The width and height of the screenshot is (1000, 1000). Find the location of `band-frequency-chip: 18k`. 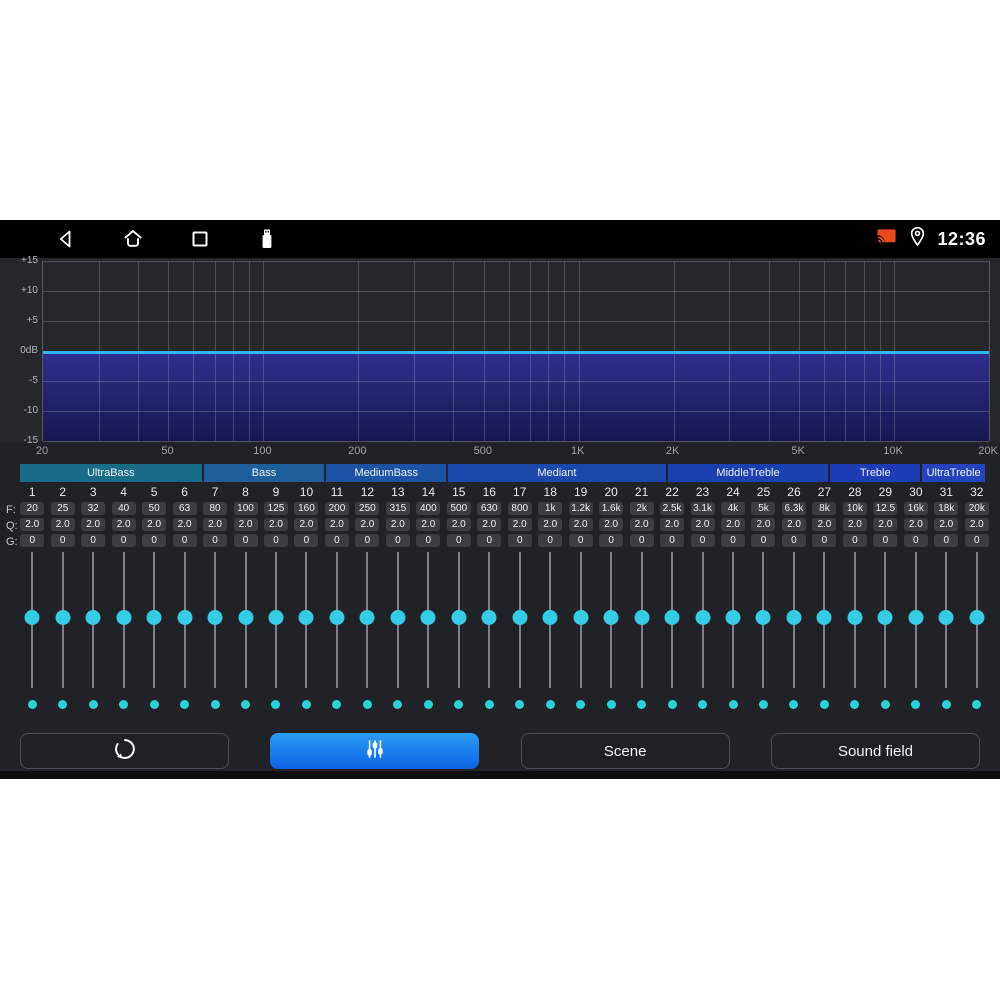

band-frequency-chip: 18k is located at coordinates (946, 508).